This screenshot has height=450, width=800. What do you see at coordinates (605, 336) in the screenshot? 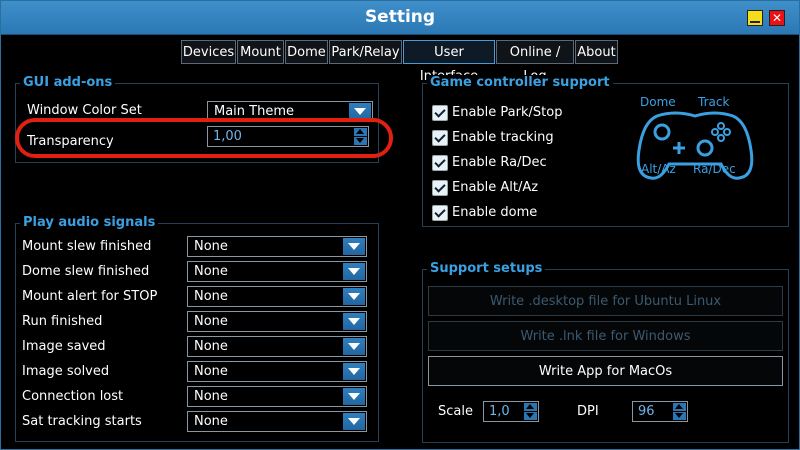
I see `write-lnk-file-button: Write .lnk file for Windows` at bounding box center [605, 336].